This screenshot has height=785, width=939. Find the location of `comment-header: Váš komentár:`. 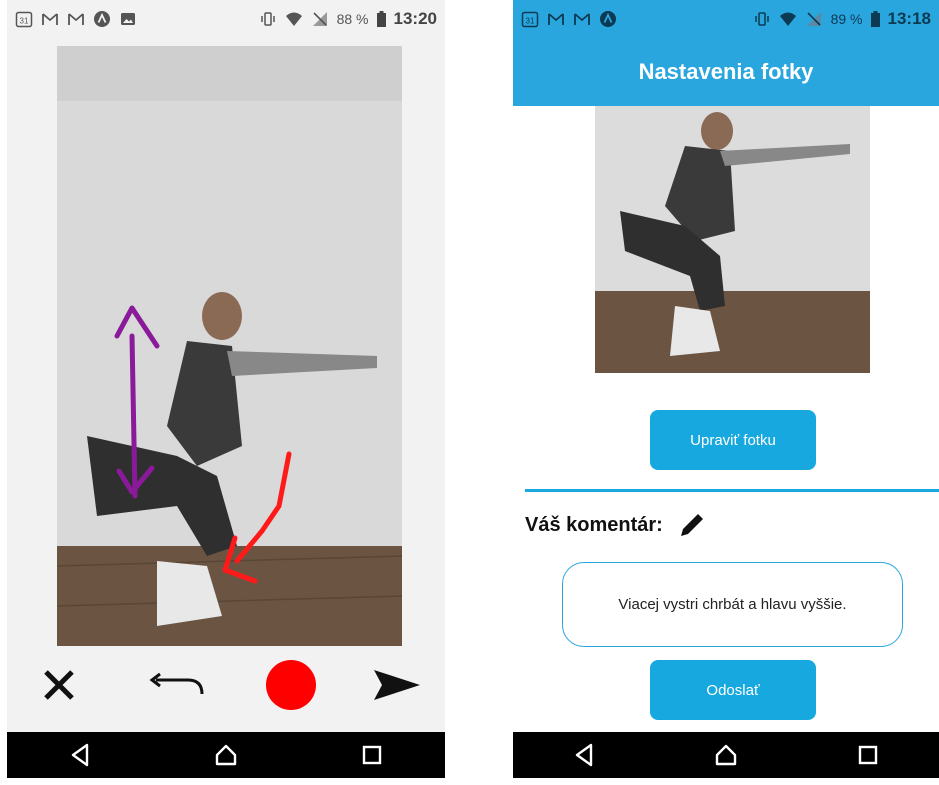

comment-header: Váš komentár: is located at coordinates (616, 525).